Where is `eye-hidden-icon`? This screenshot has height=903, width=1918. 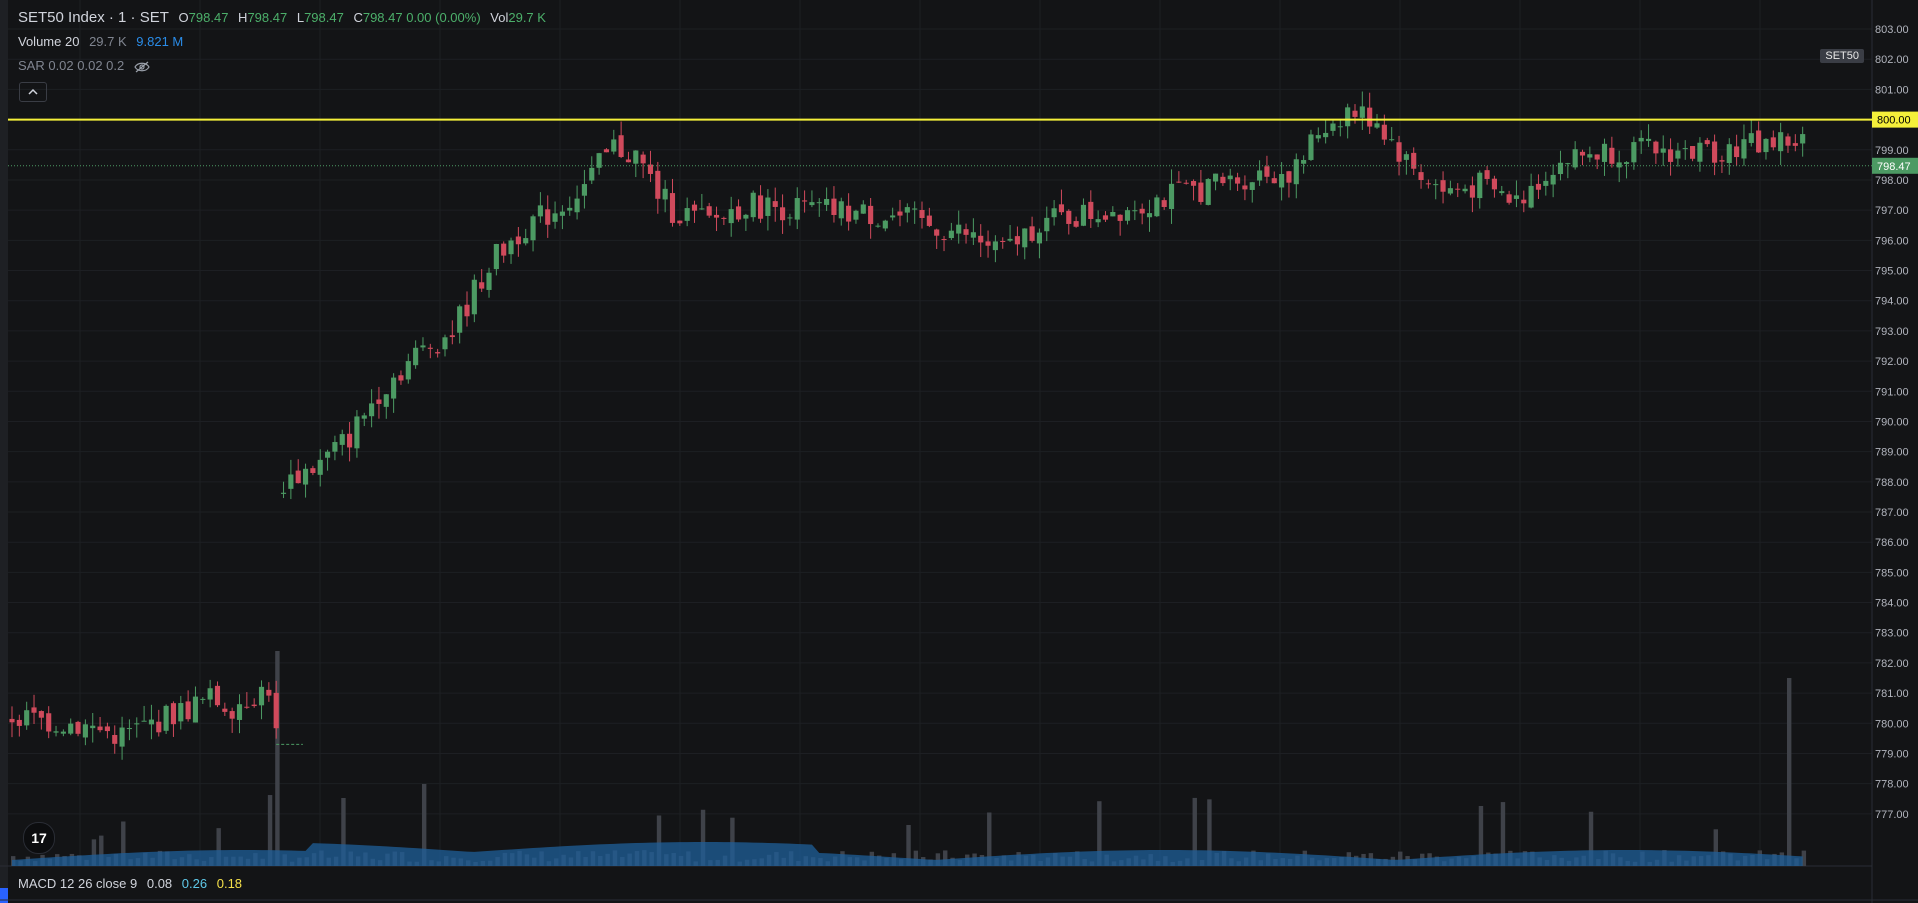 eye-hidden-icon is located at coordinates (142, 67).